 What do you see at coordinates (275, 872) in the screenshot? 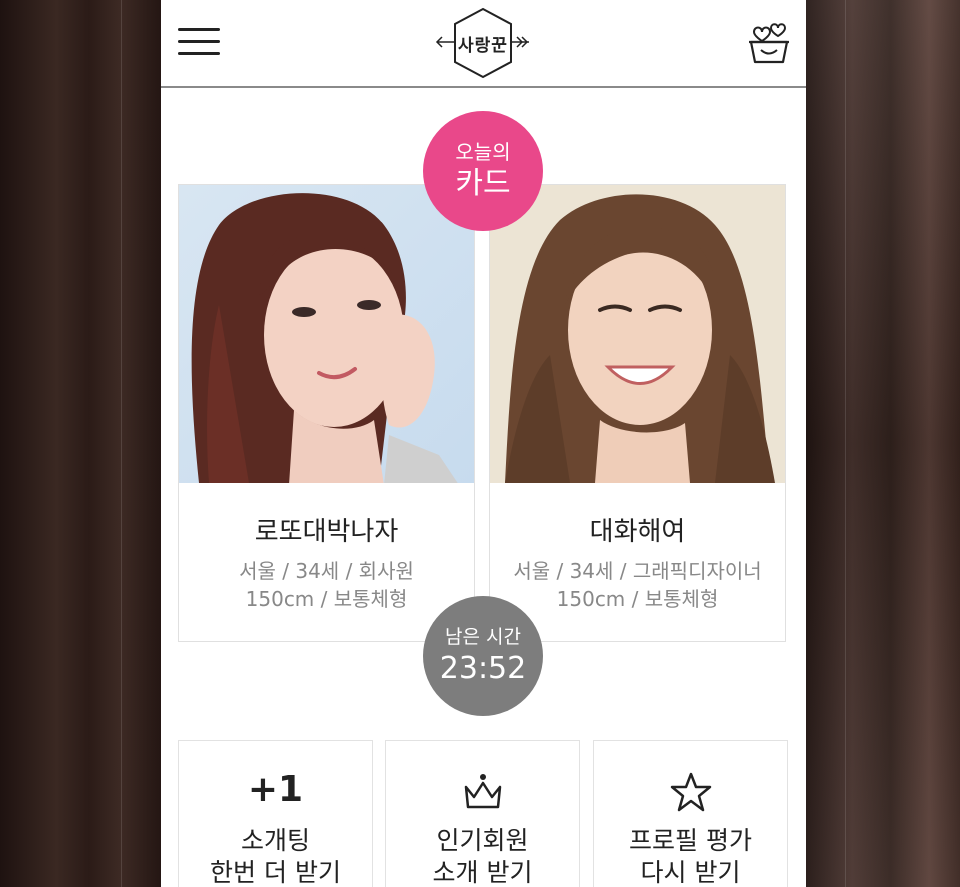
I see `action-label-line2: 한번 더 받기` at bounding box center [275, 872].